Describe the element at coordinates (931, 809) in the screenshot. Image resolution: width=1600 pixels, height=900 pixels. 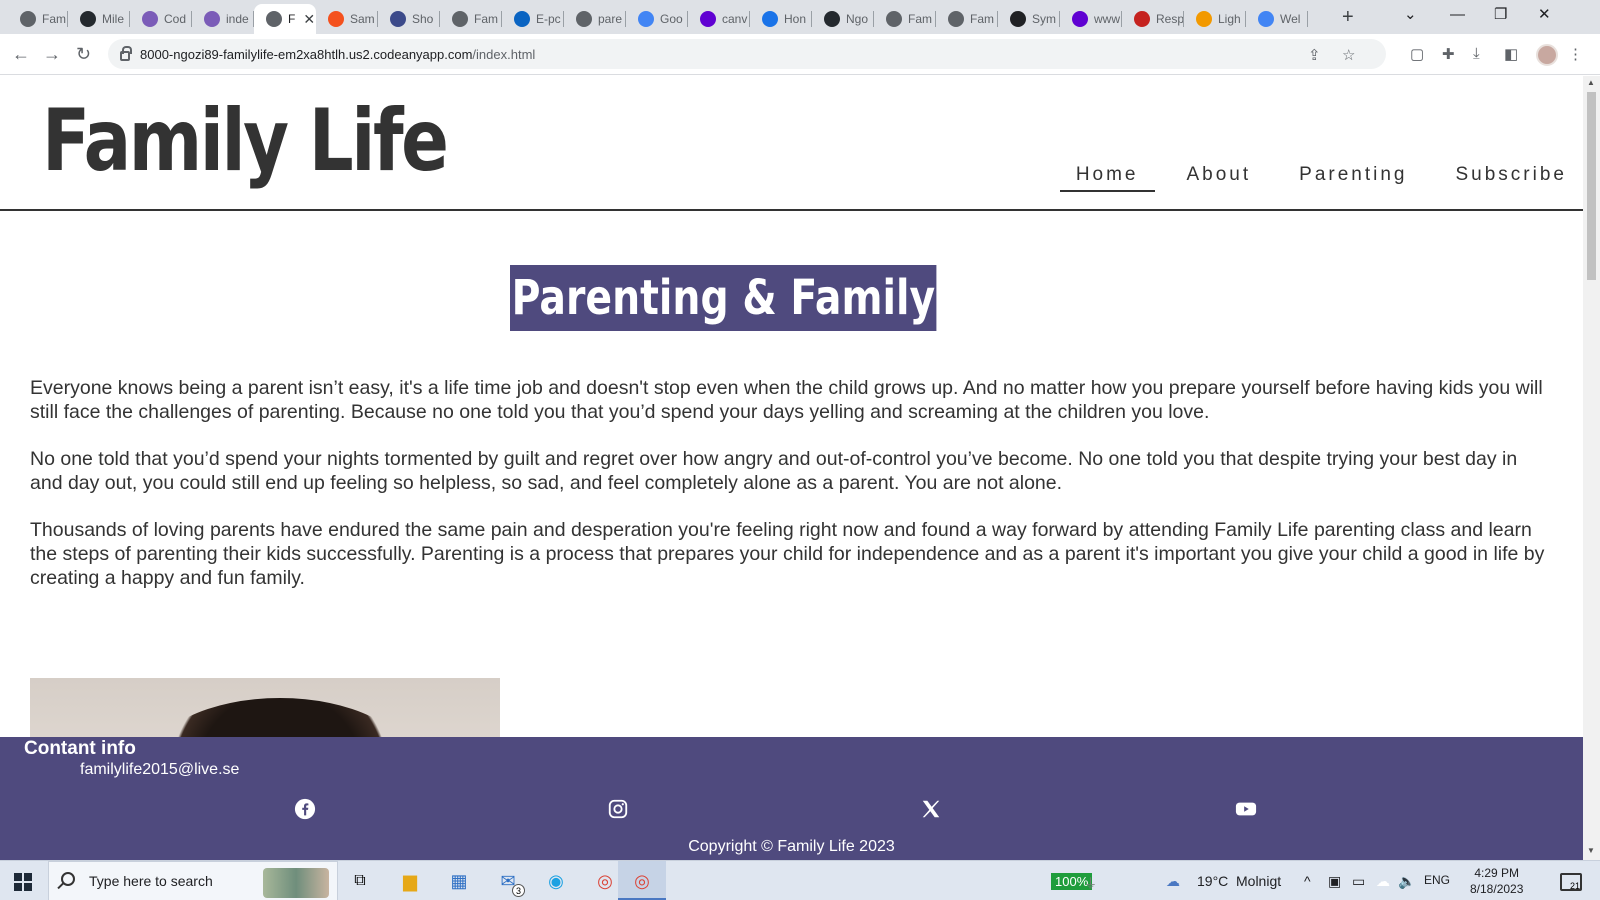
I see `x-icon` at that location.